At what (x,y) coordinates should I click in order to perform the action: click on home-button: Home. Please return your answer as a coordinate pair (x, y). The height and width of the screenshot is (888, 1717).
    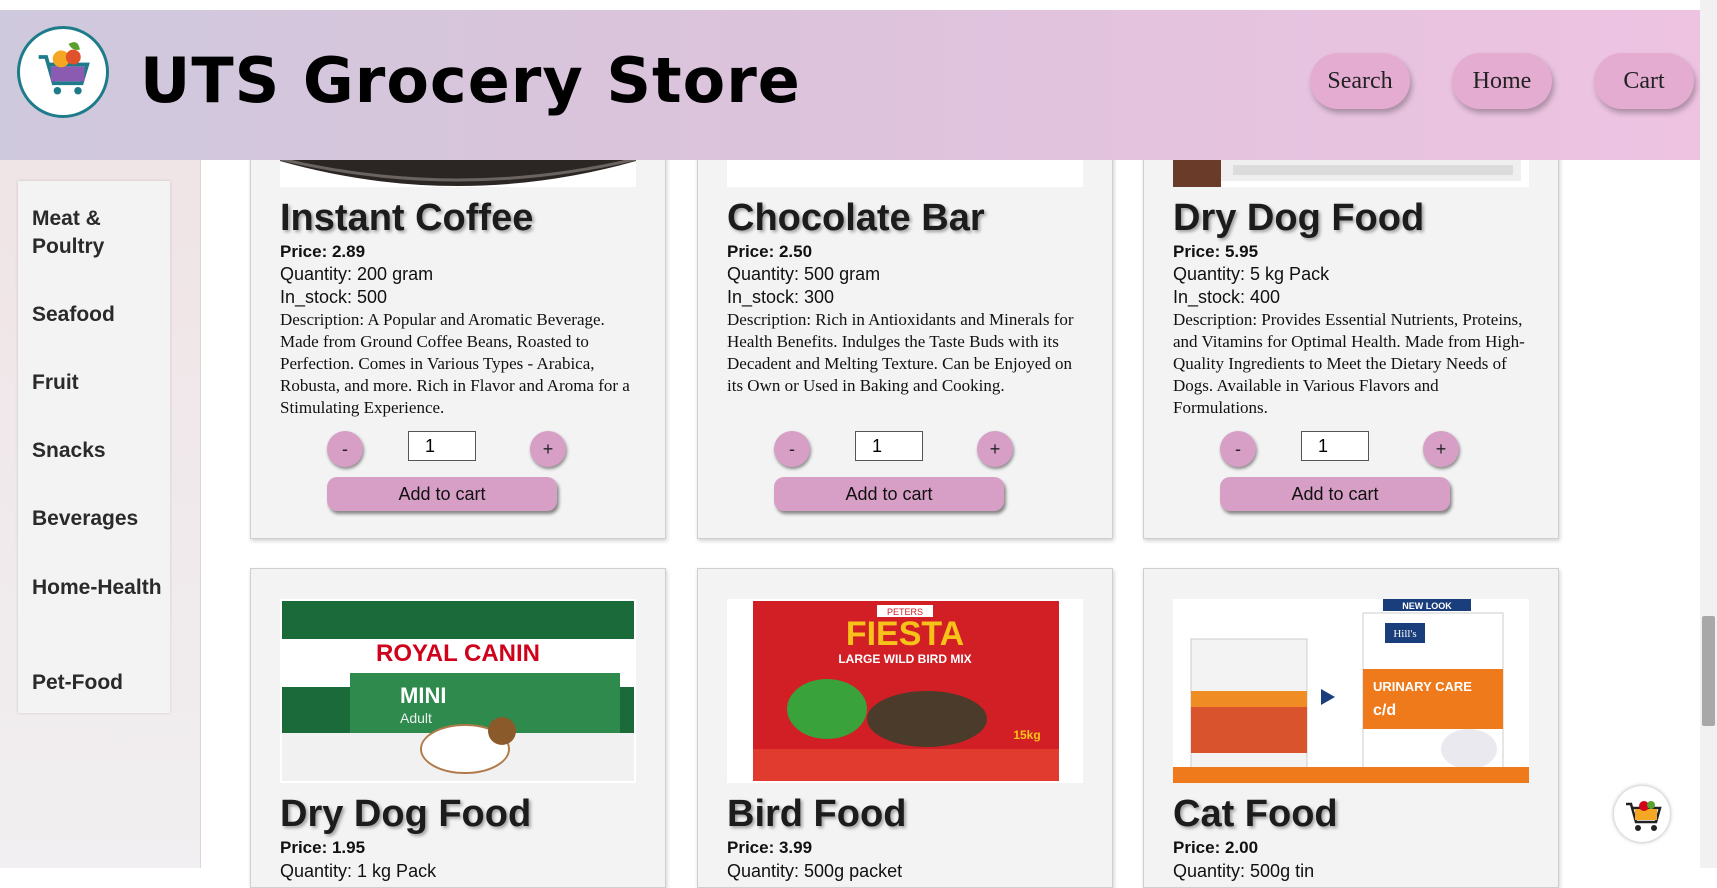
    Looking at the image, I should click on (1502, 81).